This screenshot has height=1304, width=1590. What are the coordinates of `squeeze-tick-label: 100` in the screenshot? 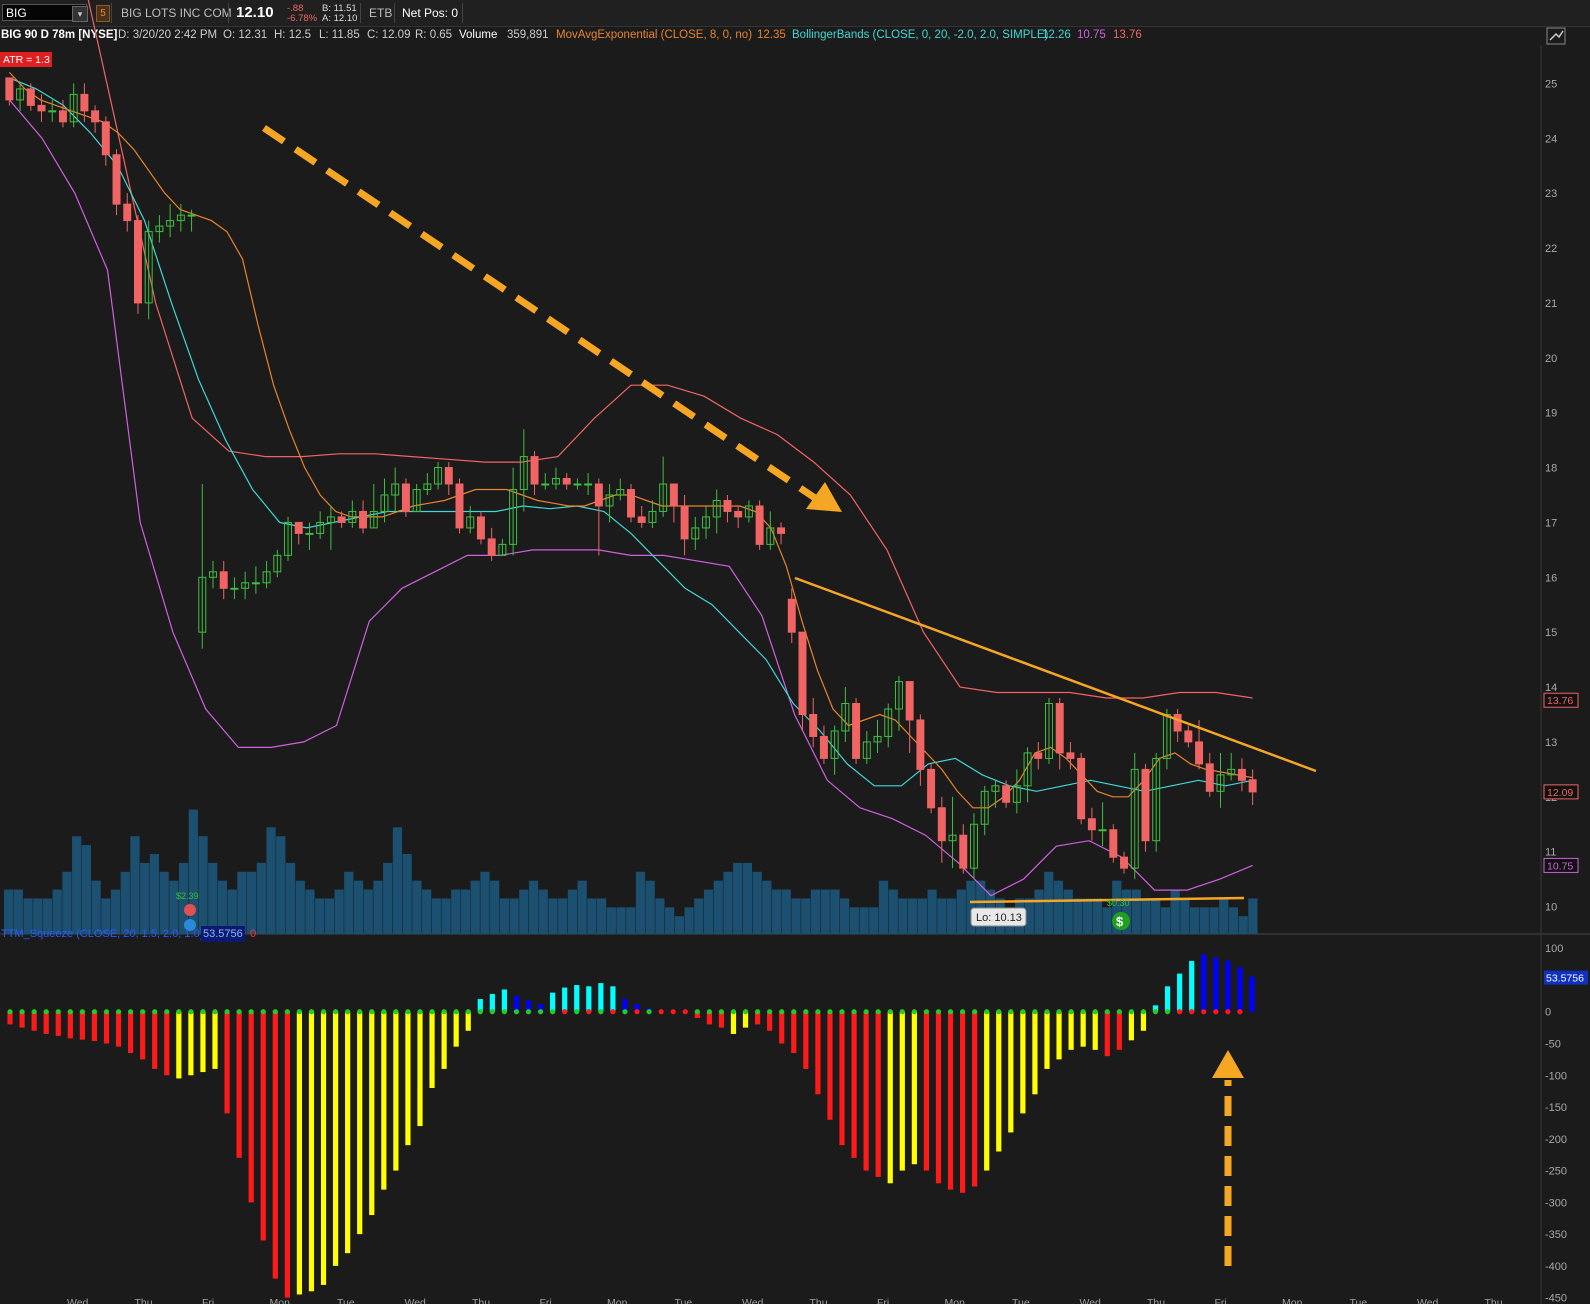 It's located at (1554, 949).